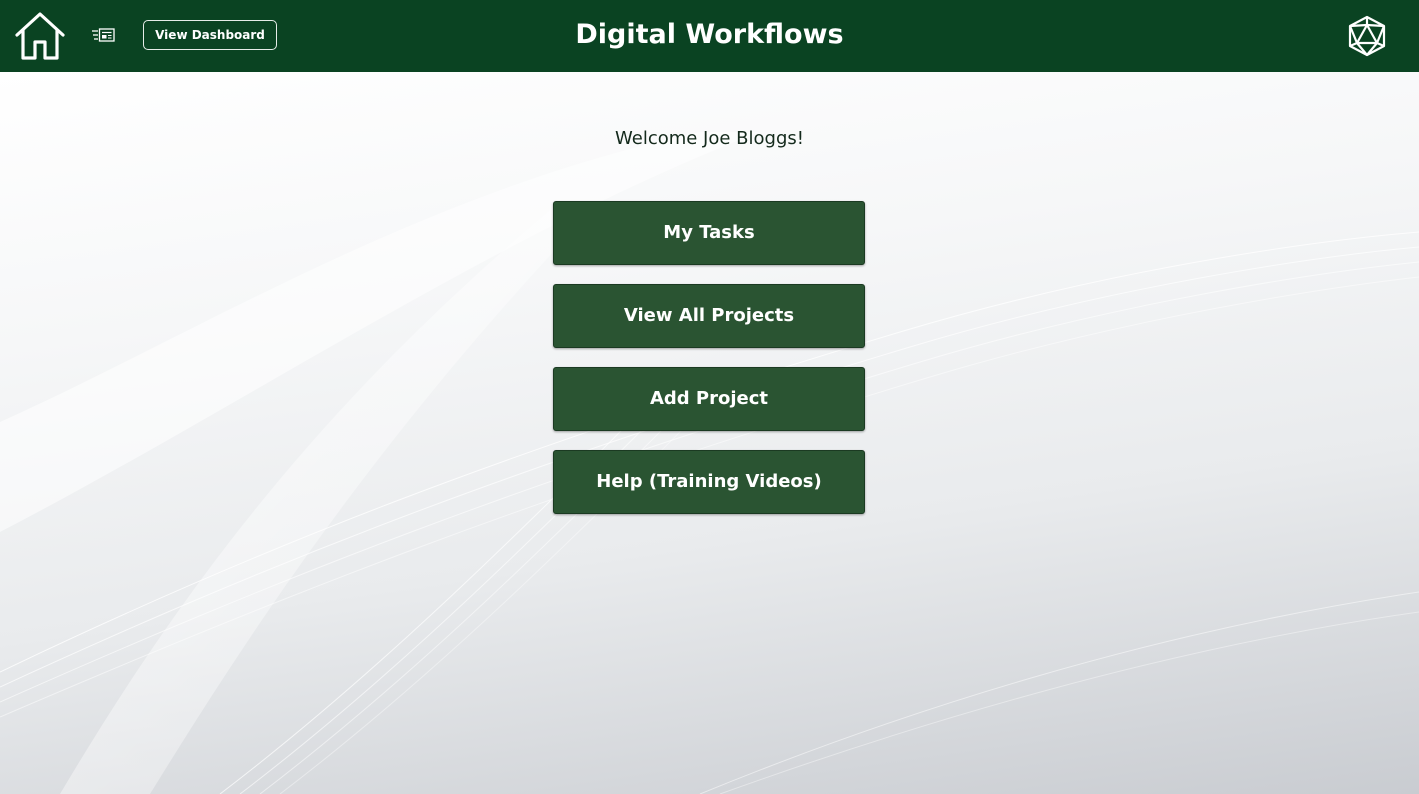 The image size is (1419, 794). What do you see at coordinates (709, 482) in the screenshot?
I see `help-training-videos-button: Help (Training Videos)` at bounding box center [709, 482].